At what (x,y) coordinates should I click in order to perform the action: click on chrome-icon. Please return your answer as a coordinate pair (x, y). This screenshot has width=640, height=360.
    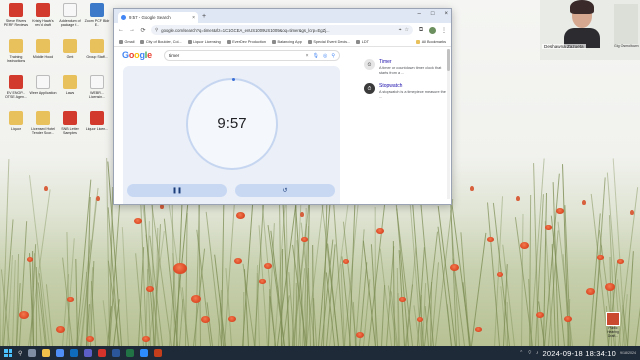
    Looking at the image, I should click on (60, 353).